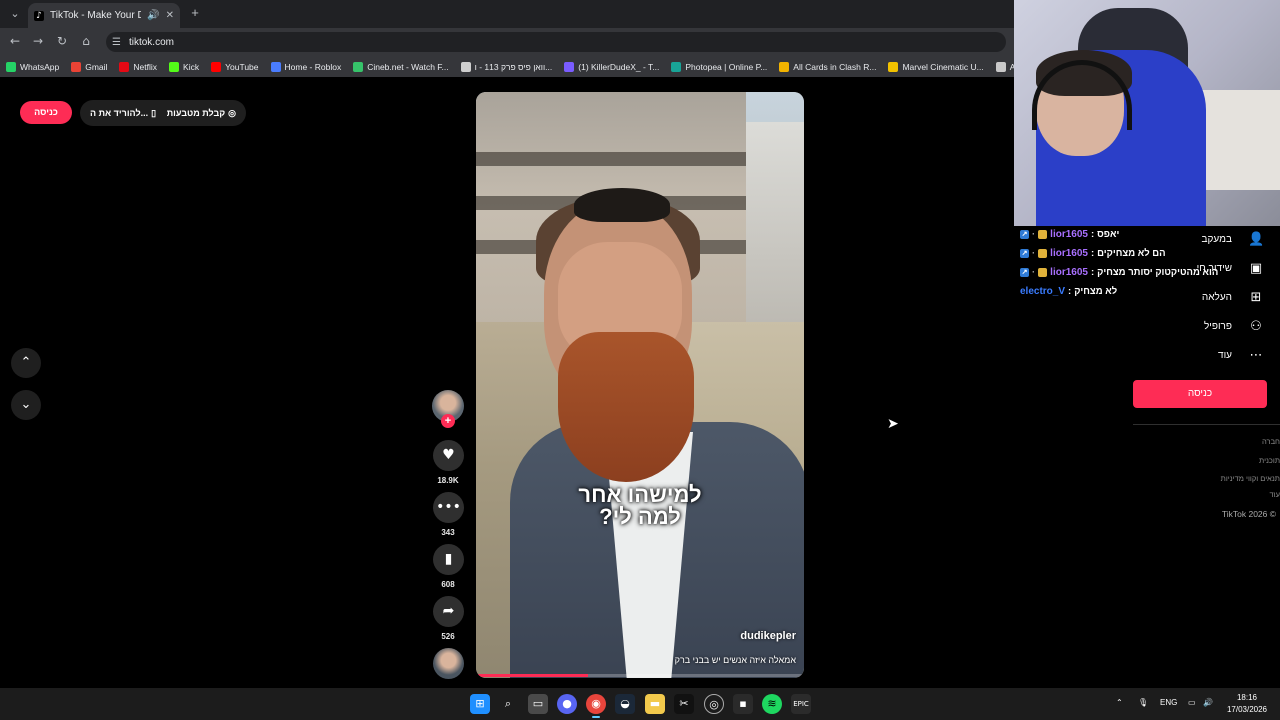  I want to click on new-tab-button: +, so click(195, 13).